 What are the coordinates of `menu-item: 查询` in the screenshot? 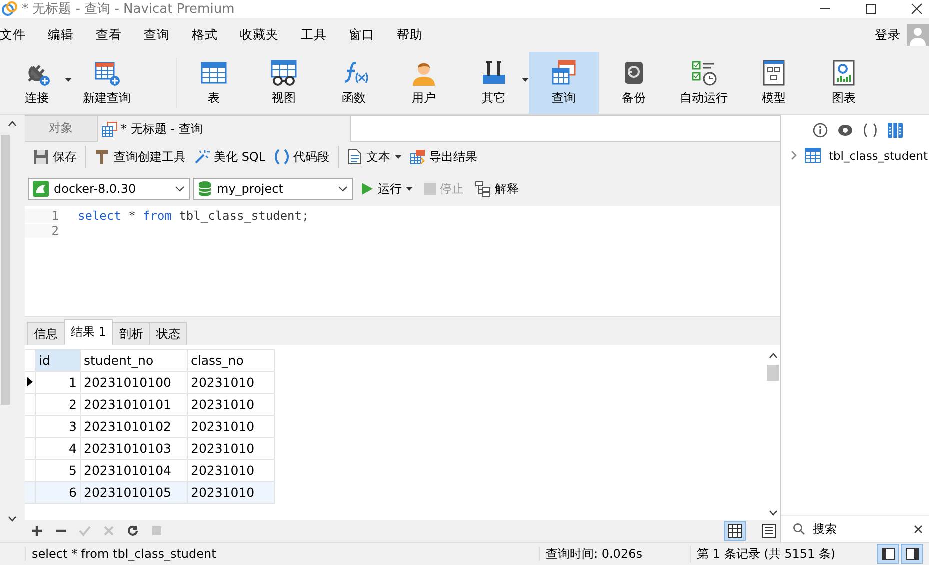 It's located at (163, 35).